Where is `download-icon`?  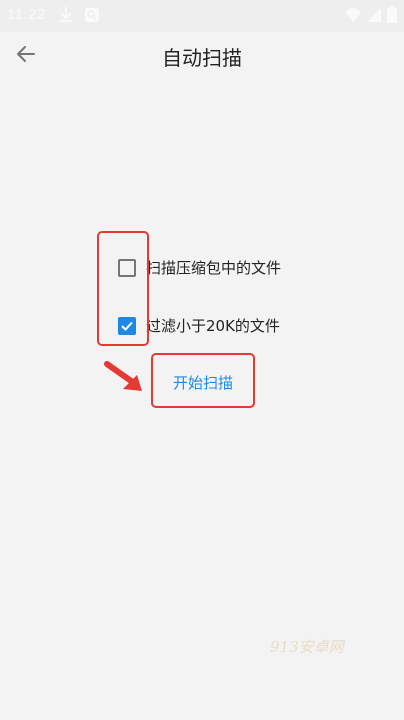
download-icon is located at coordinates (66, 14).